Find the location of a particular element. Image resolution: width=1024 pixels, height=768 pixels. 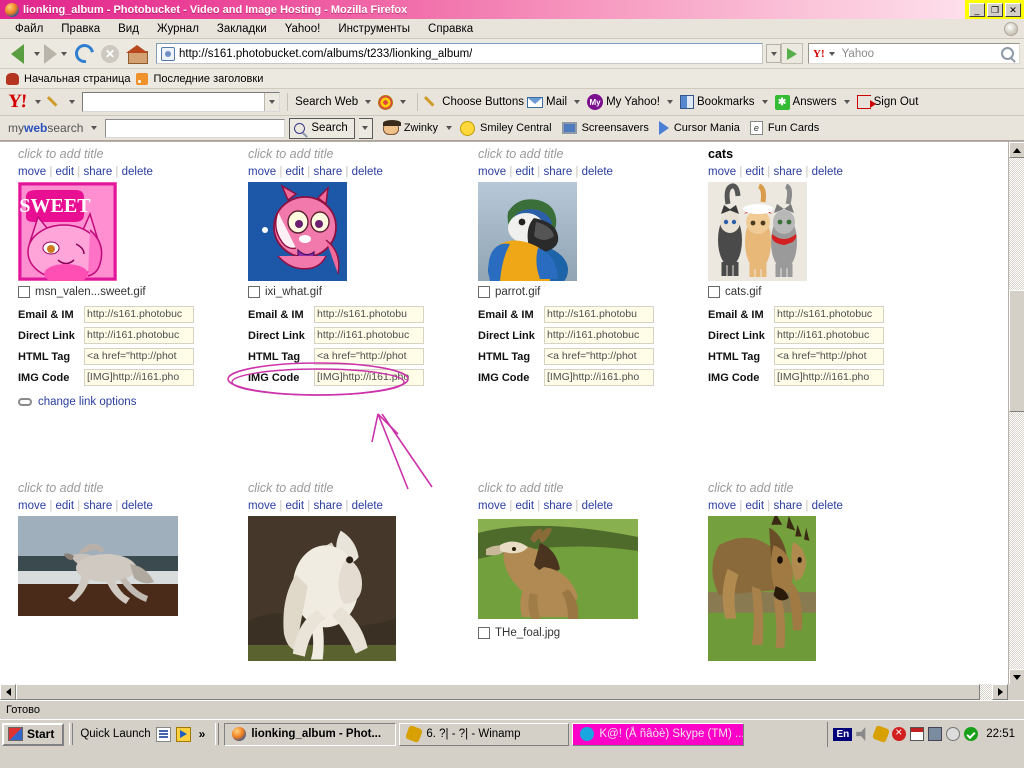

screensavers-button: Screensavers is located at coordinates (605, 128).